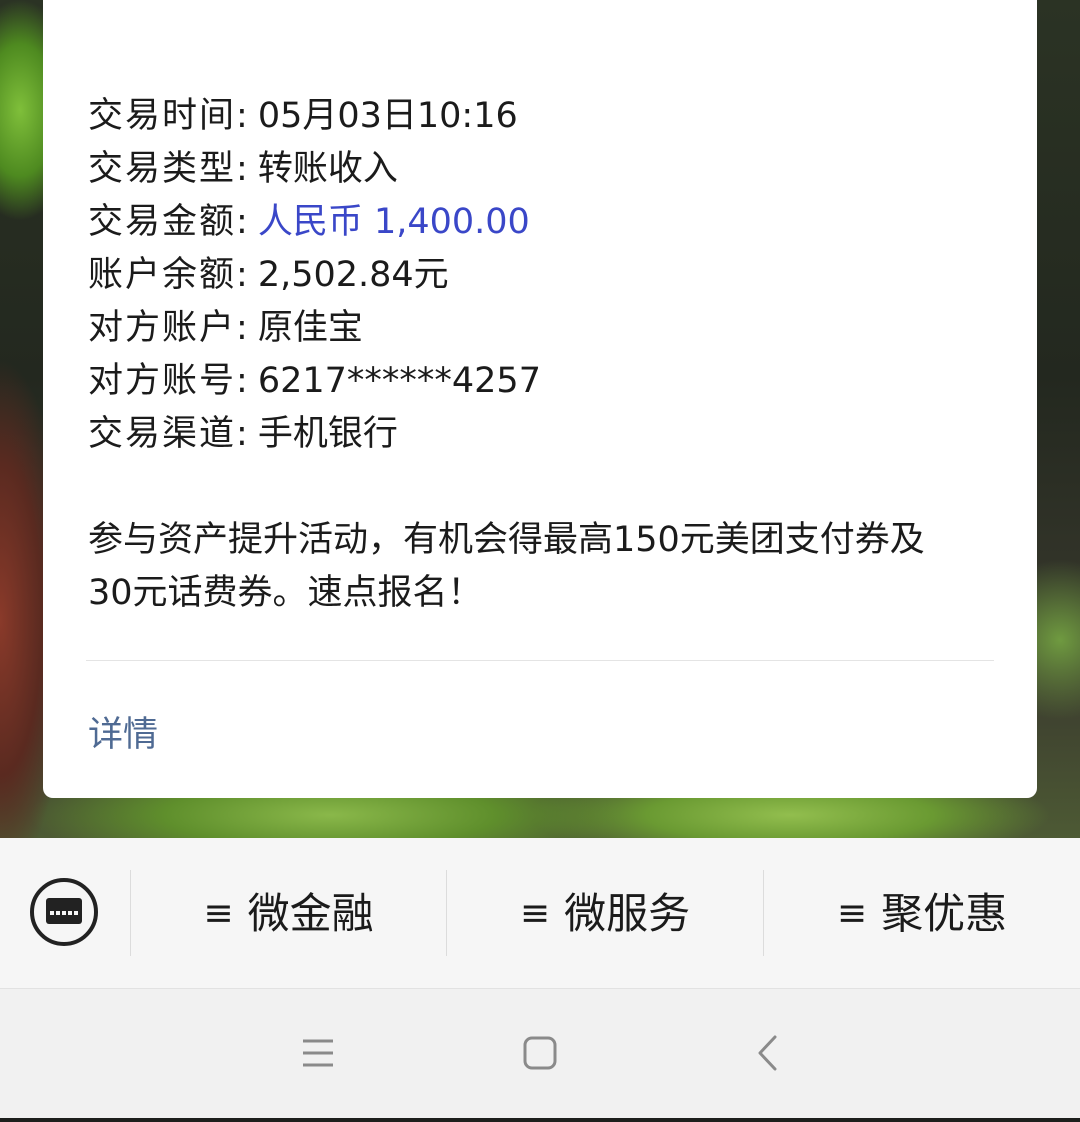 This screenshot has width=1080, height=1122. I want to click on nav-home-button, so click(540, 1053).